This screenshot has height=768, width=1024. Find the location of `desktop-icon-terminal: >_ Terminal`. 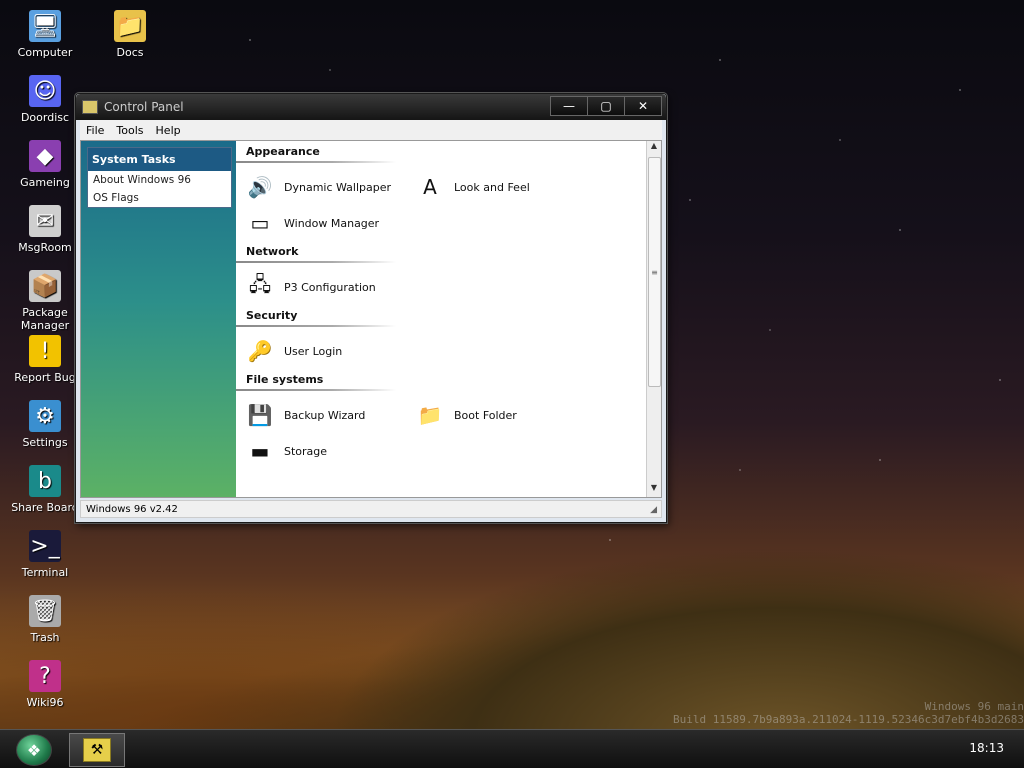

desktop-icon-terminal: >_ Terminal is located at coordinates (45, 554).